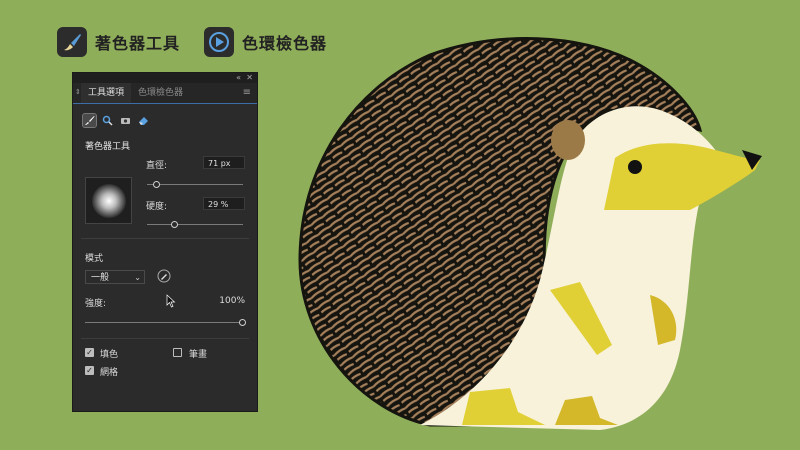 The image size is (800, 450). What do you see at coordinates (157, 166) in the screenshot?
I see `diameter-label: 直徑:` at bounding box center [157, 166].